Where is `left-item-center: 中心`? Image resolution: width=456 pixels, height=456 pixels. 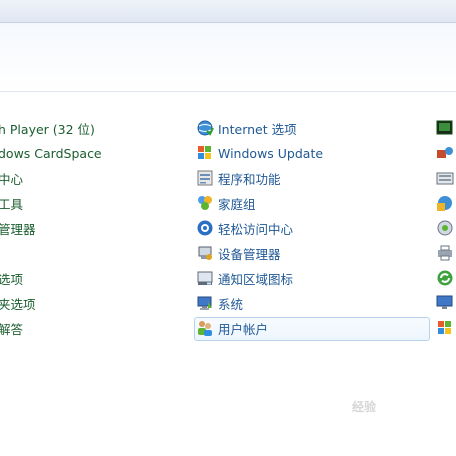
left-item-center: 中心 is located at coordinates (11, 178).